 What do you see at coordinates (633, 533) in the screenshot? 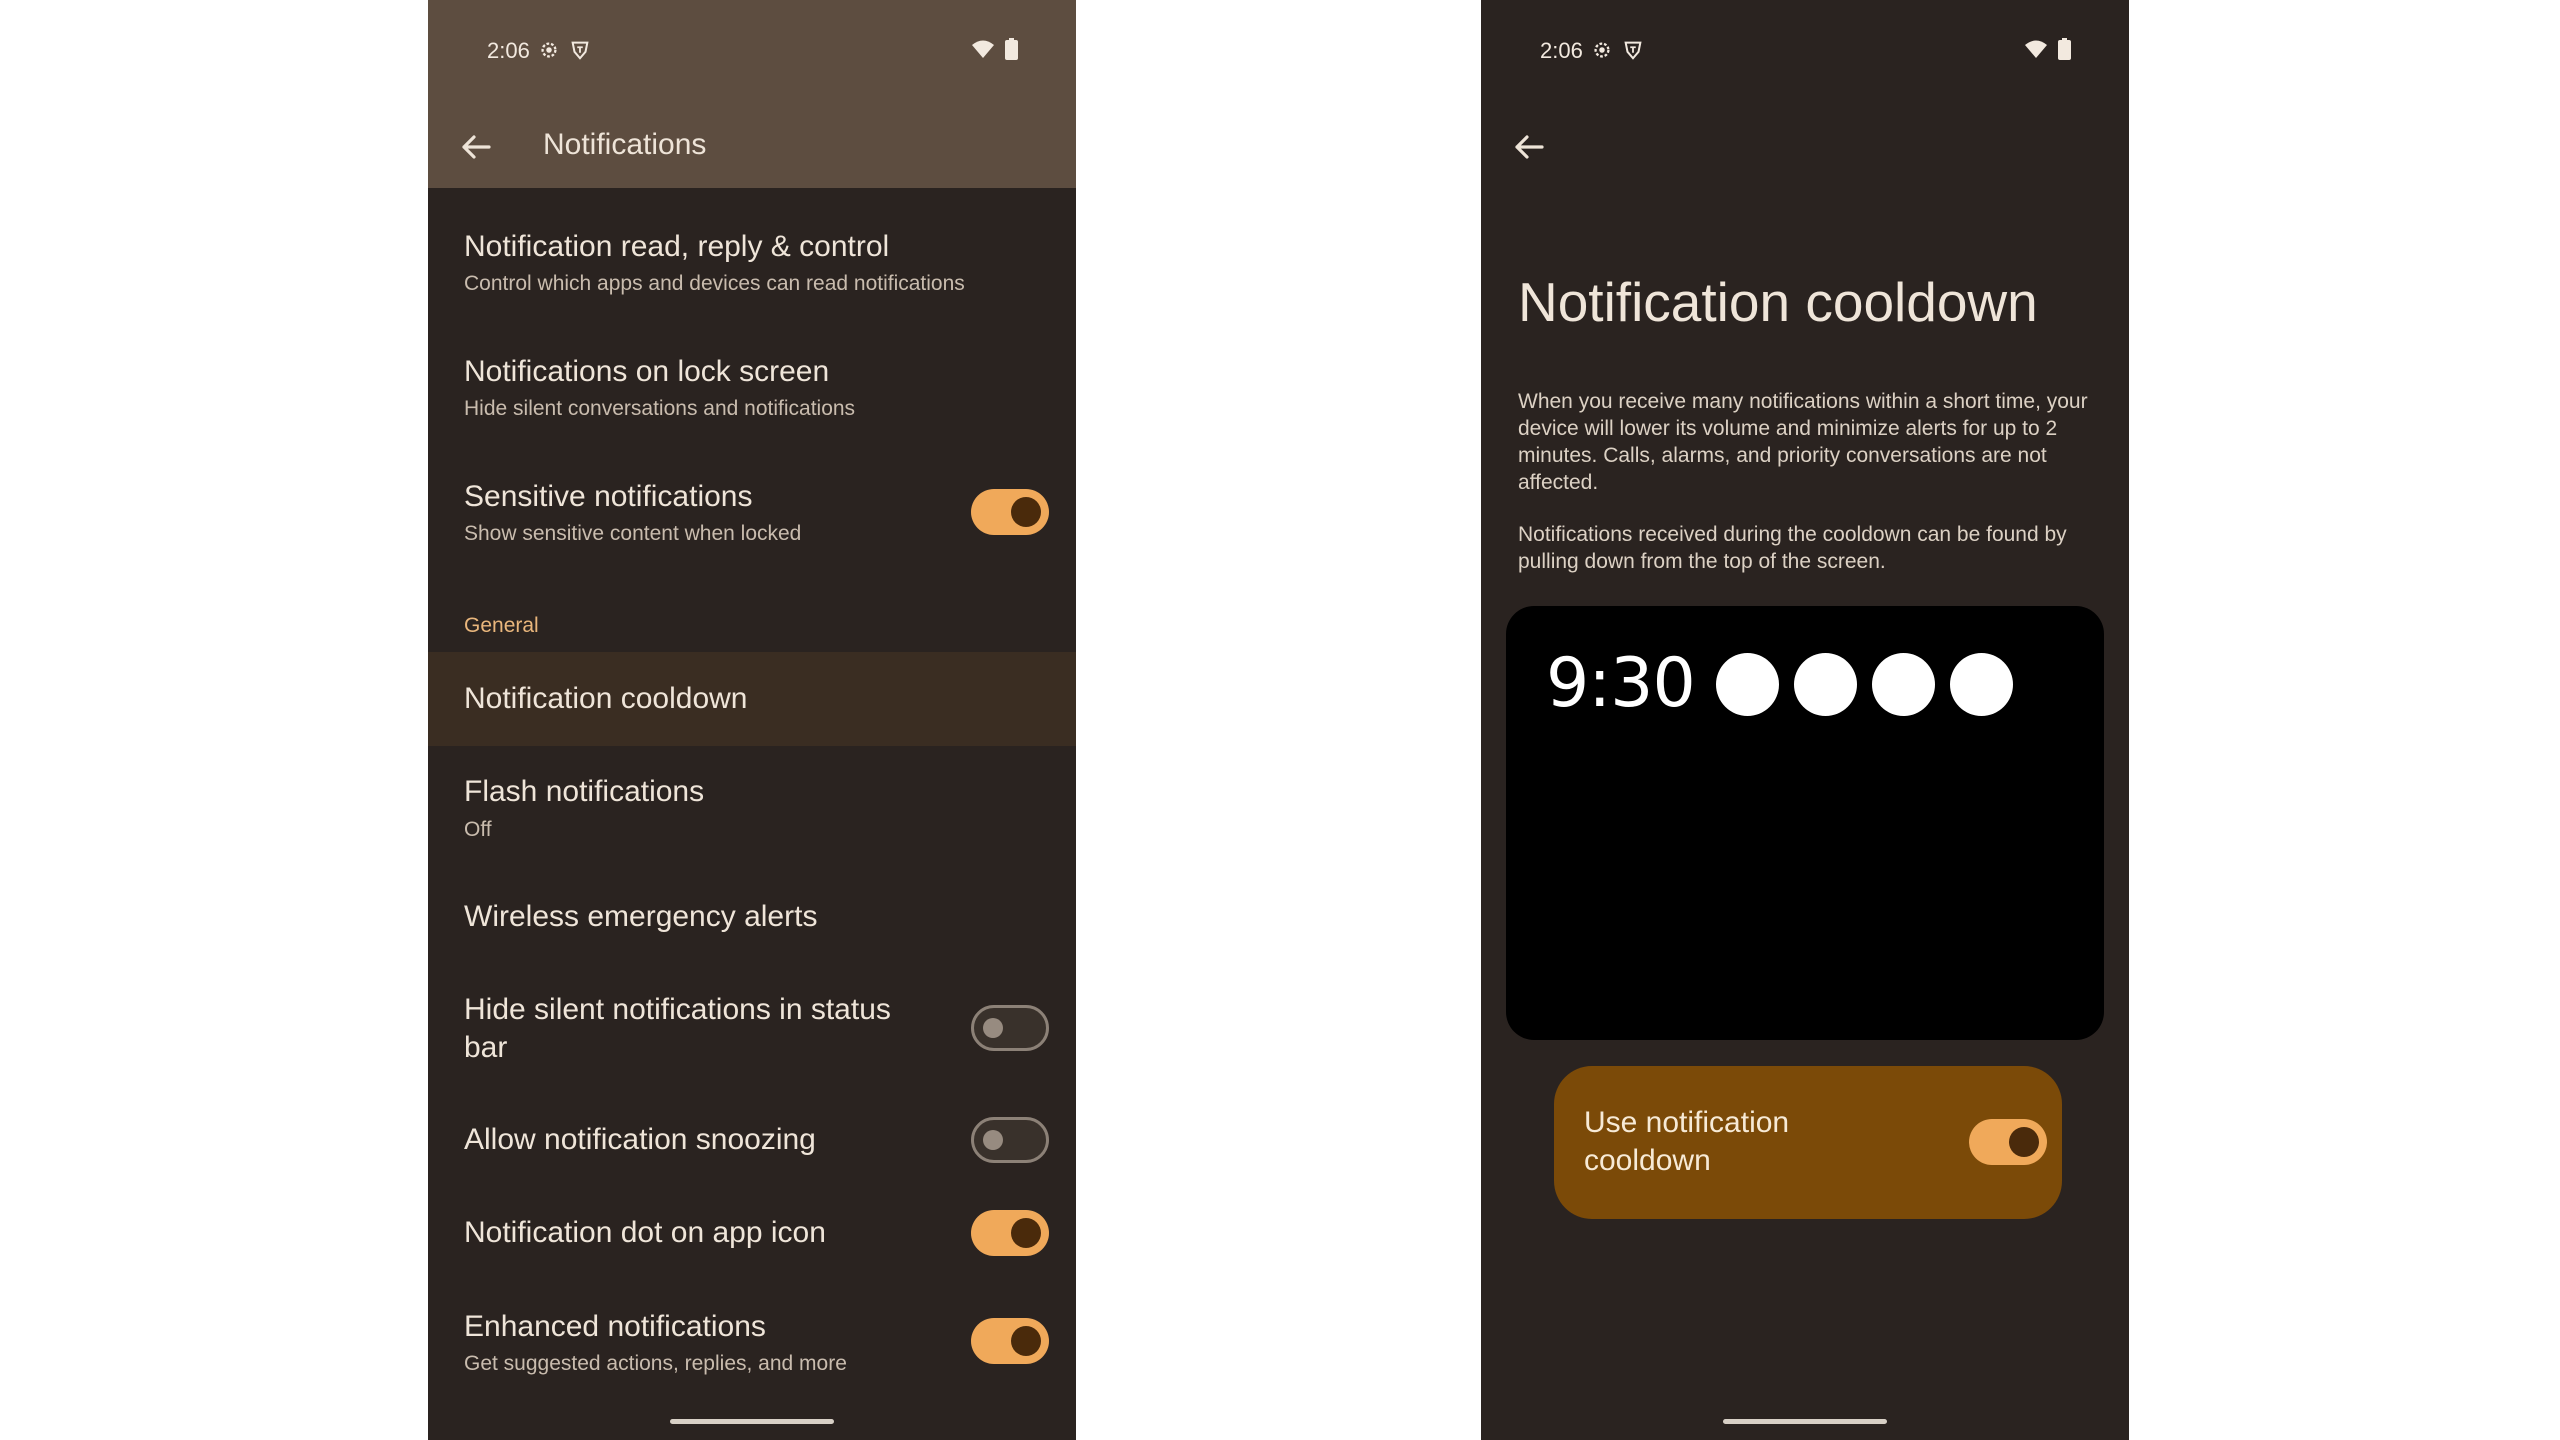
I see `item-subtitle: Show sensitive content when locked` at bounding box center [633, 533].